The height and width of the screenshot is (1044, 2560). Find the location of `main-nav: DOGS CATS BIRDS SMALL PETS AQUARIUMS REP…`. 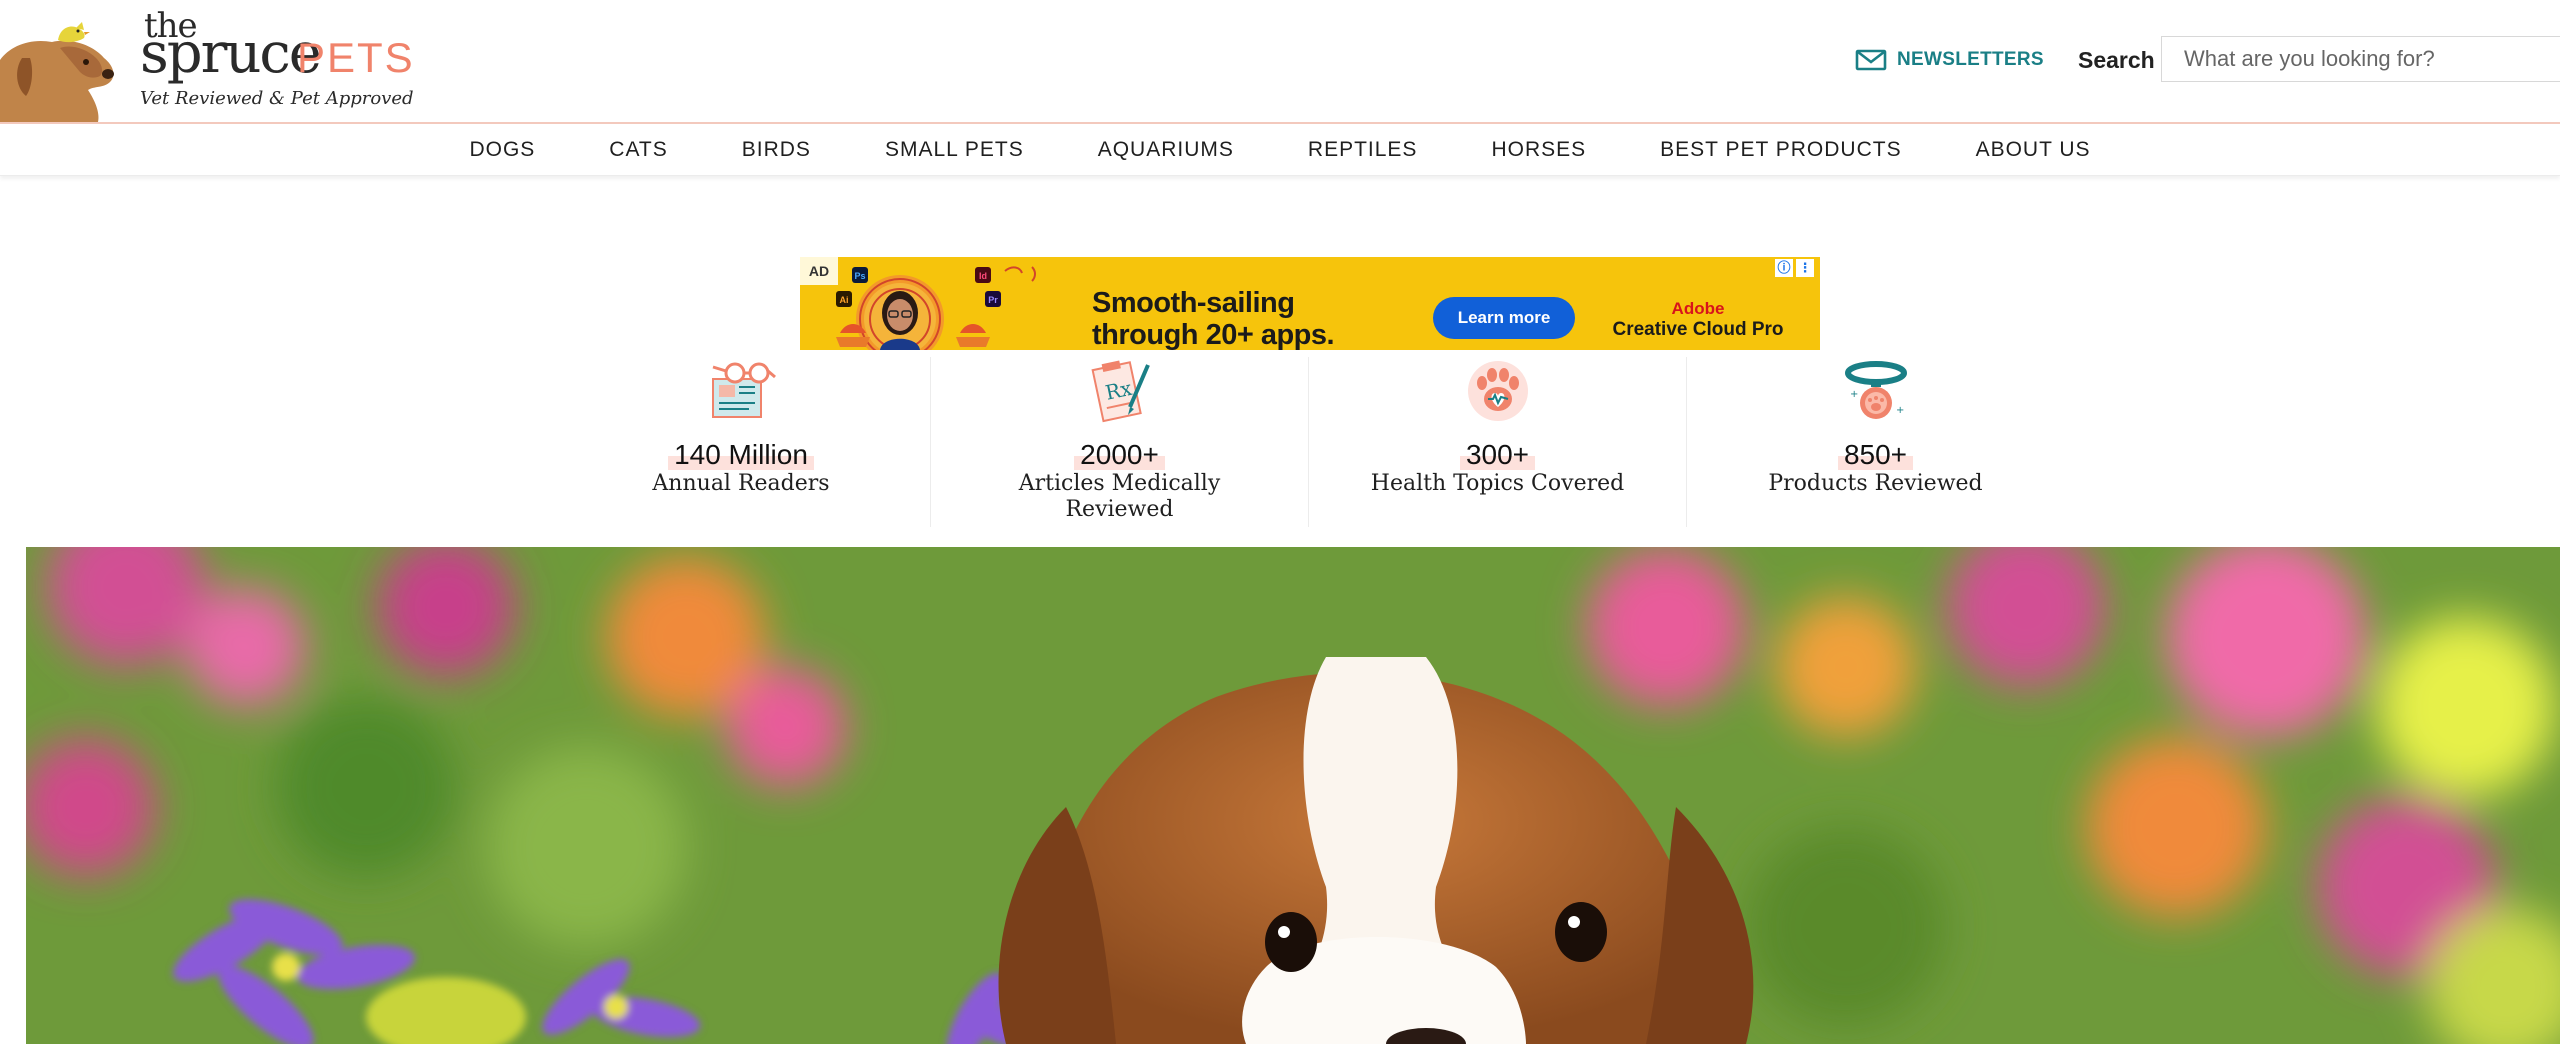

main-nav: DOGS CATS BIRDS SMALL PETS AQUARIUMS REP… is located at coordinates (1280, 149).